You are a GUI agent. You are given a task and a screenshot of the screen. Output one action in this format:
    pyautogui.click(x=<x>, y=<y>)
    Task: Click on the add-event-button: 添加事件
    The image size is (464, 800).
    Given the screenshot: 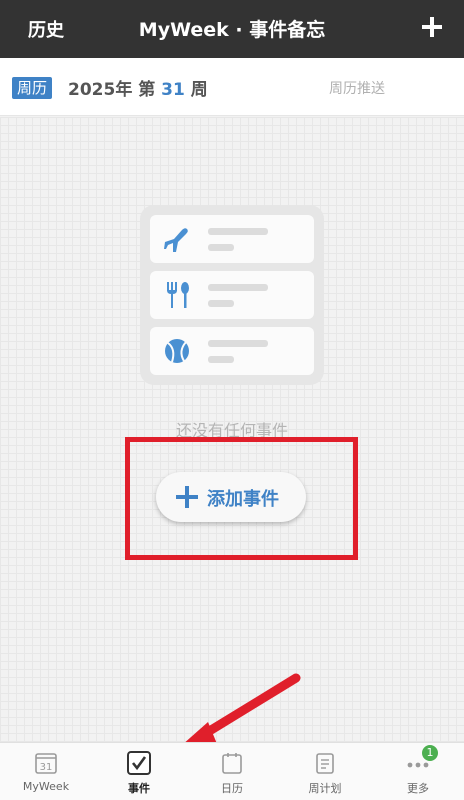 What is the action you would take?
    pyautogui.click(x=231, y=497)
    